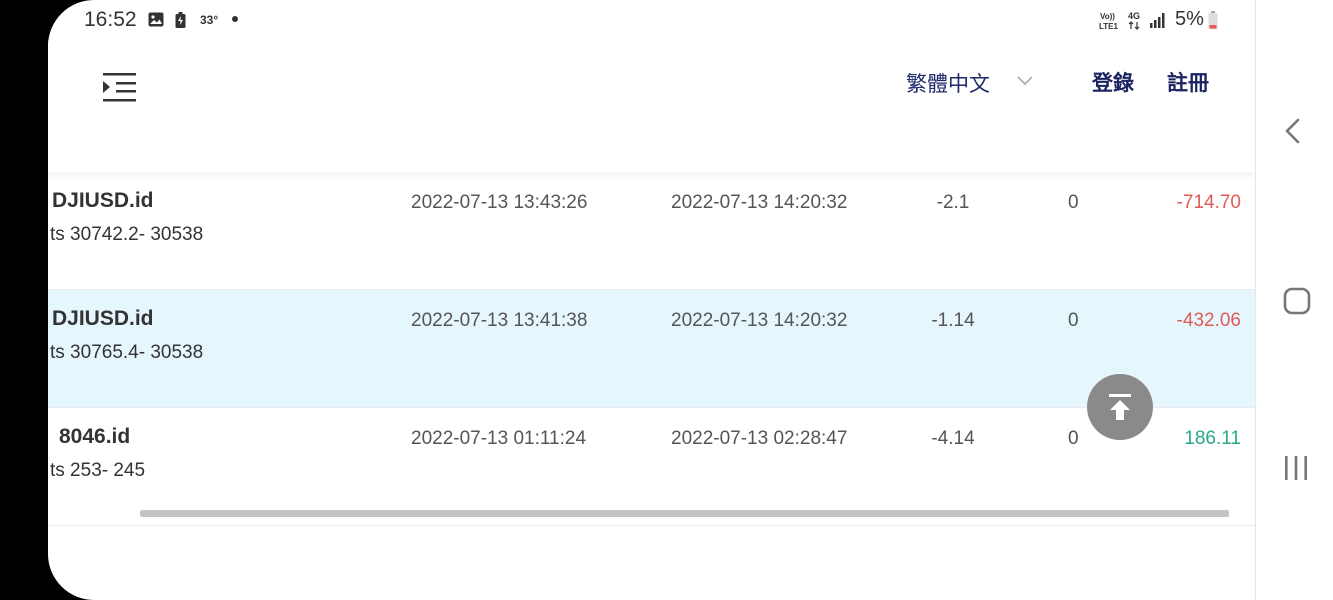 The image size is (1333, 600). Describe the element at coordinates (953, 438) in the screenshot. I see `lots-cell: -4.14` at that location.